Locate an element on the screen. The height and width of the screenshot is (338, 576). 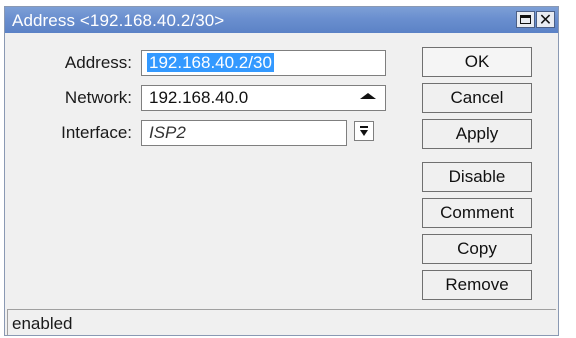
interface-label: Interface: is located at coordinates (96, 132).